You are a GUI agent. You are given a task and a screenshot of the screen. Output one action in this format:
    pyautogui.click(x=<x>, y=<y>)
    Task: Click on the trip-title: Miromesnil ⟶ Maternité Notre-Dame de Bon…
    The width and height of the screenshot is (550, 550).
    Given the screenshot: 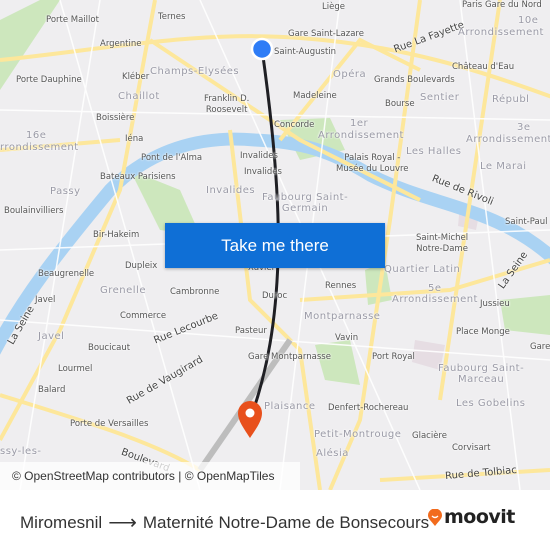 What is the action you would take?
    pyautogui.click(x=224, y=522)
    